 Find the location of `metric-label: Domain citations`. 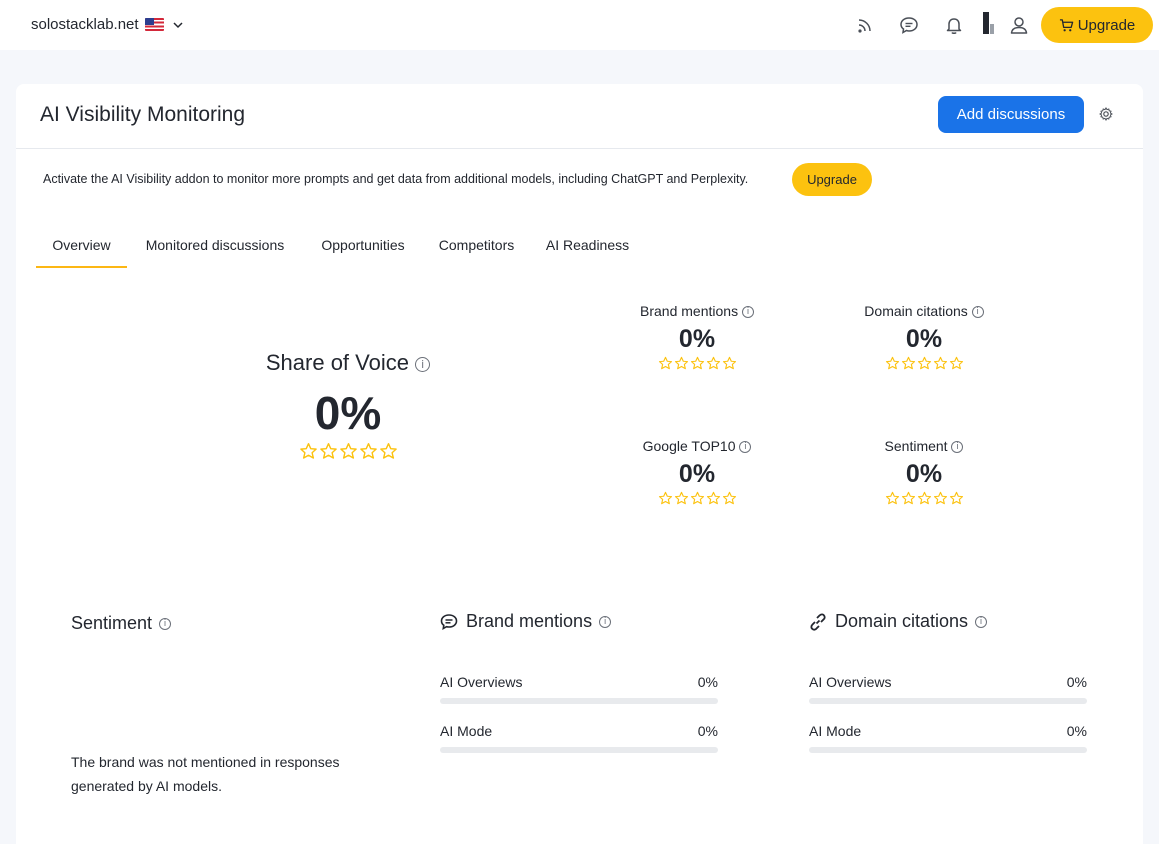

metric-label: Domain citations is located at coordinates (916, 311).